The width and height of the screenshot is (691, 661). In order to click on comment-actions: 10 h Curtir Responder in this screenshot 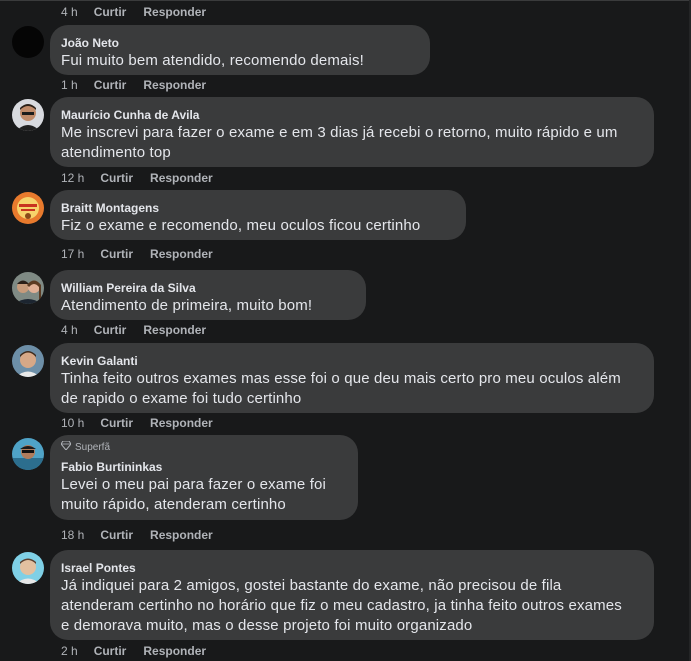, I will do `click(145, 424)`.